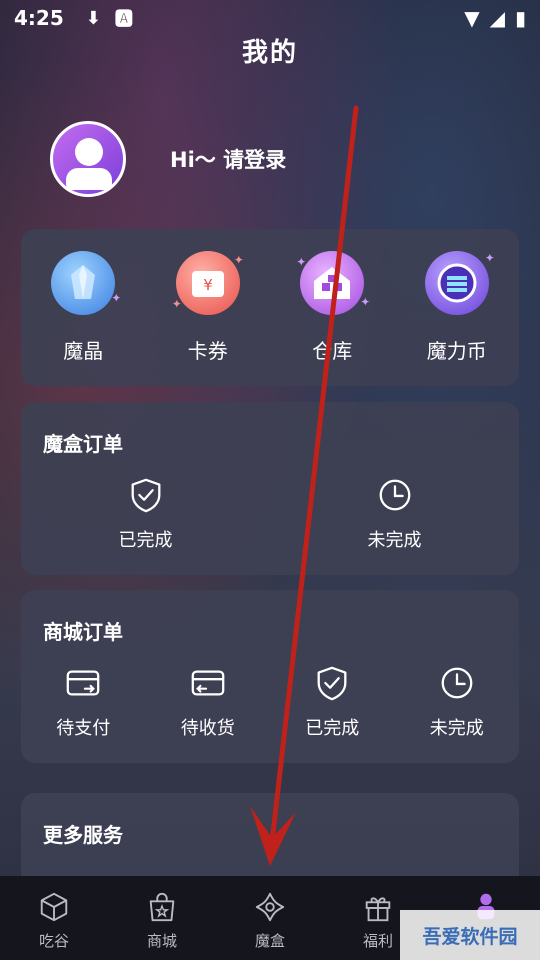  Describe the element at coordinates (83, 683) in the screenshot. I see `card-pay-icon` at that location.